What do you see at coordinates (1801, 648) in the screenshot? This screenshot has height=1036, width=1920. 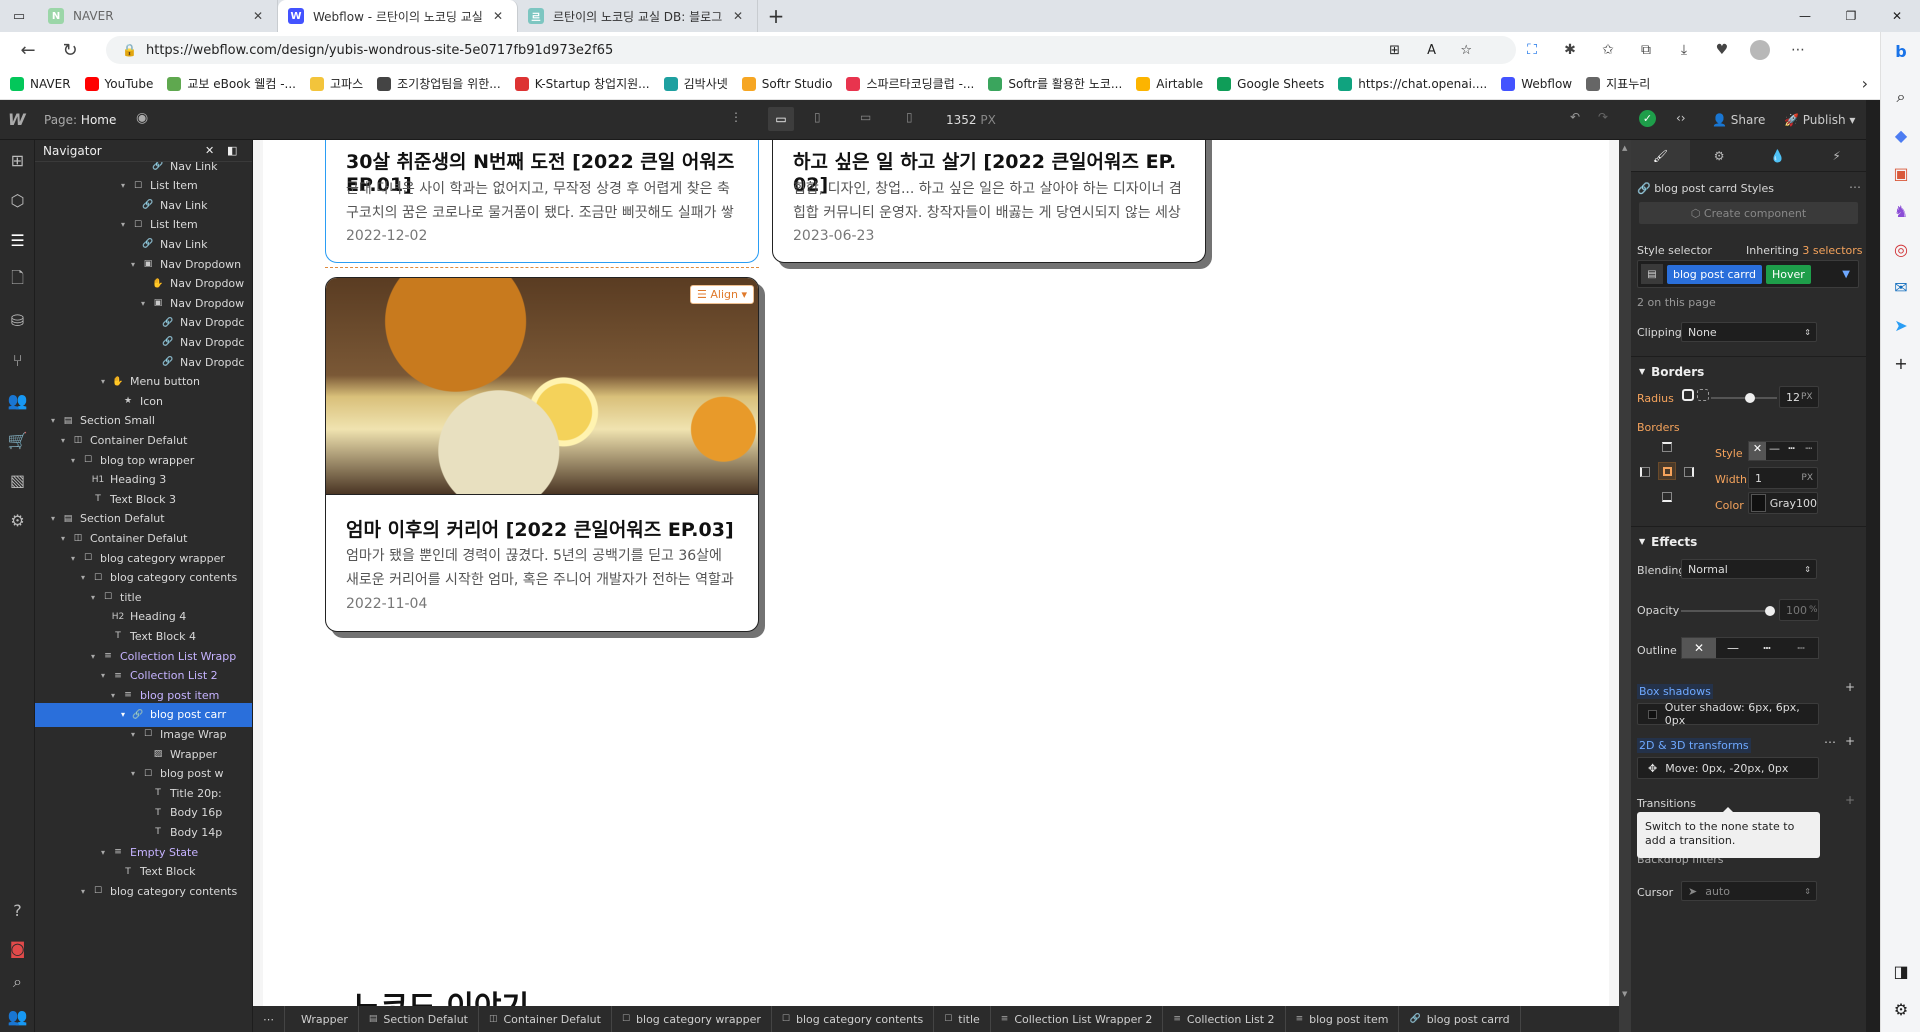 I see `outline-dotted-icon: ┈` at bounding box center [1801, 648].